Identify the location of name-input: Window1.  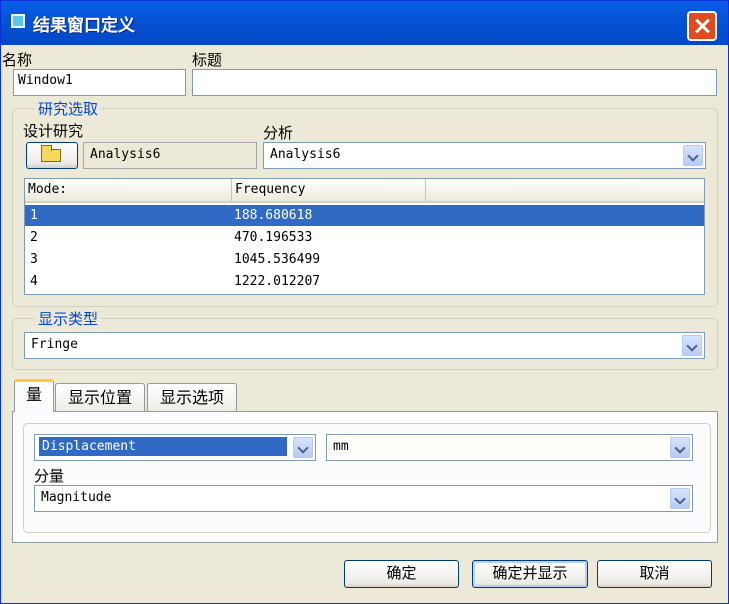
(99, 82).